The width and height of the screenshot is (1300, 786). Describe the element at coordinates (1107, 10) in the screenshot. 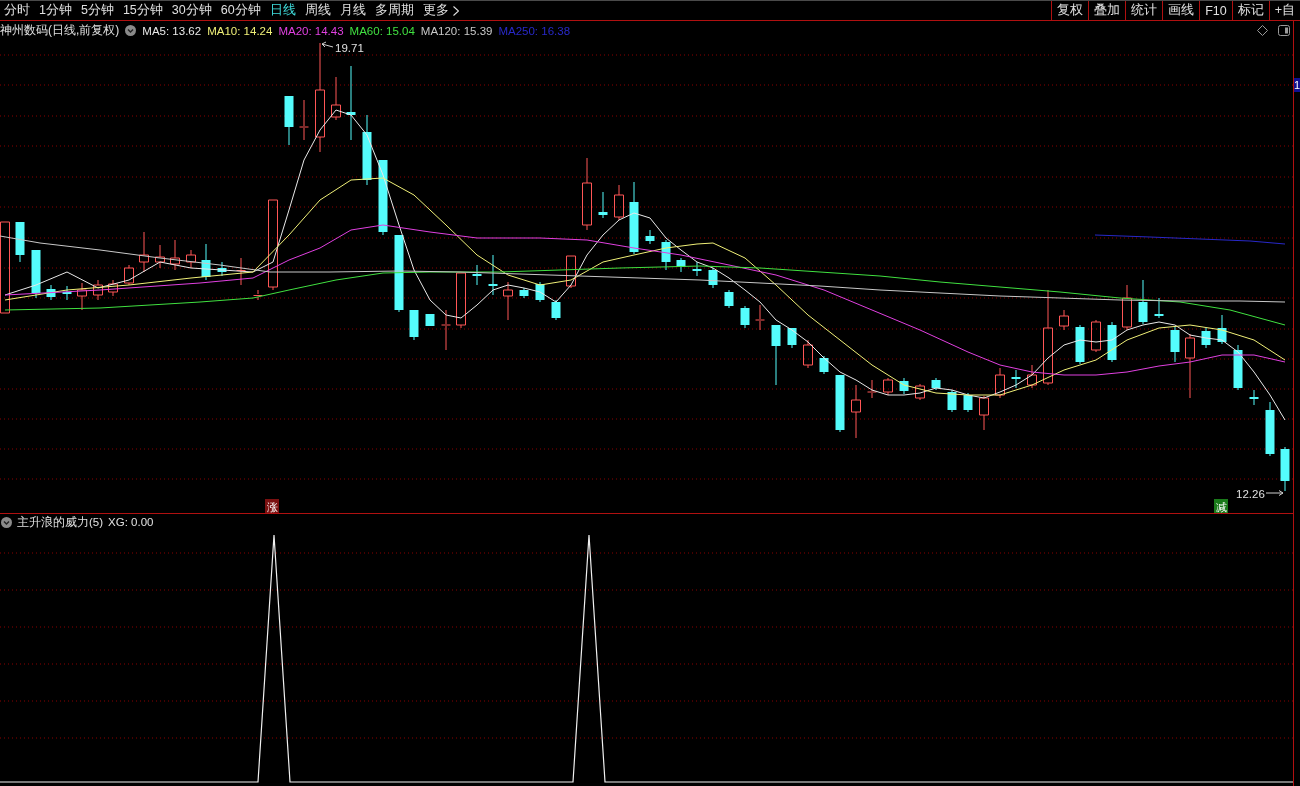

I see `toolbar-button: 叠加` at that location.